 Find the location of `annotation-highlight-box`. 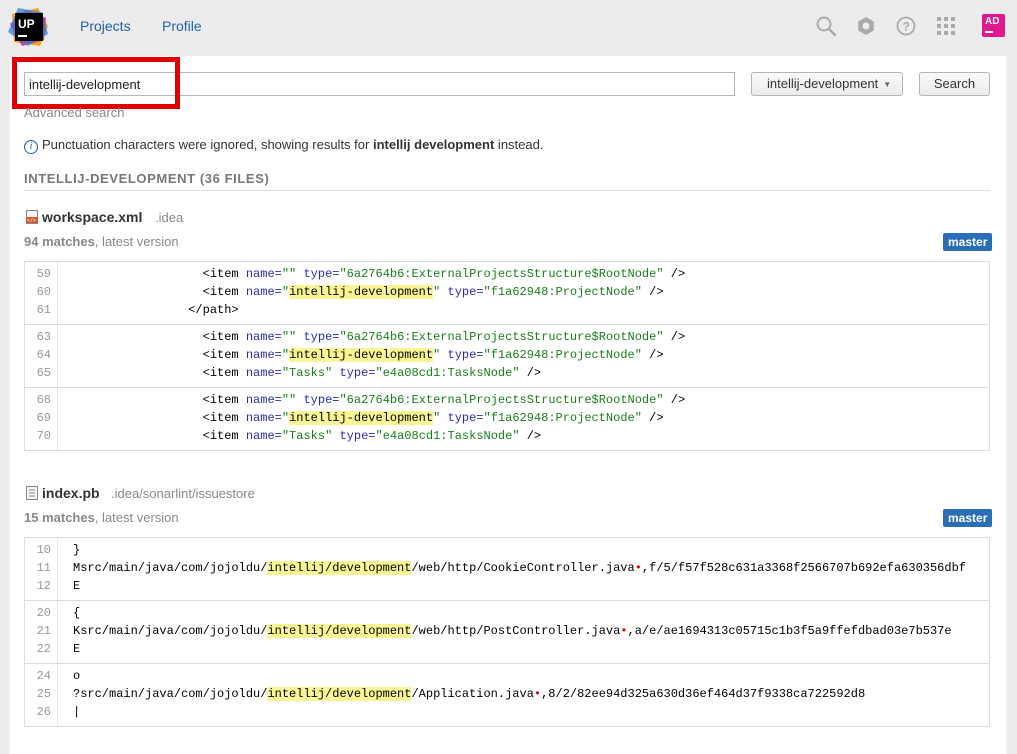

annotation-highlight-box is located at coordinates (96, 83).